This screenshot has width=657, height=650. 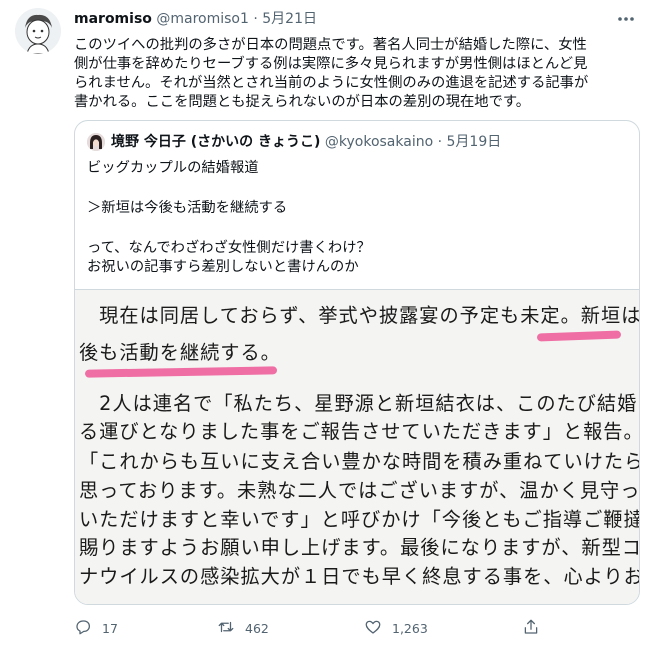 I want to click on like-button: 1,263, so click(x=396, y=628).